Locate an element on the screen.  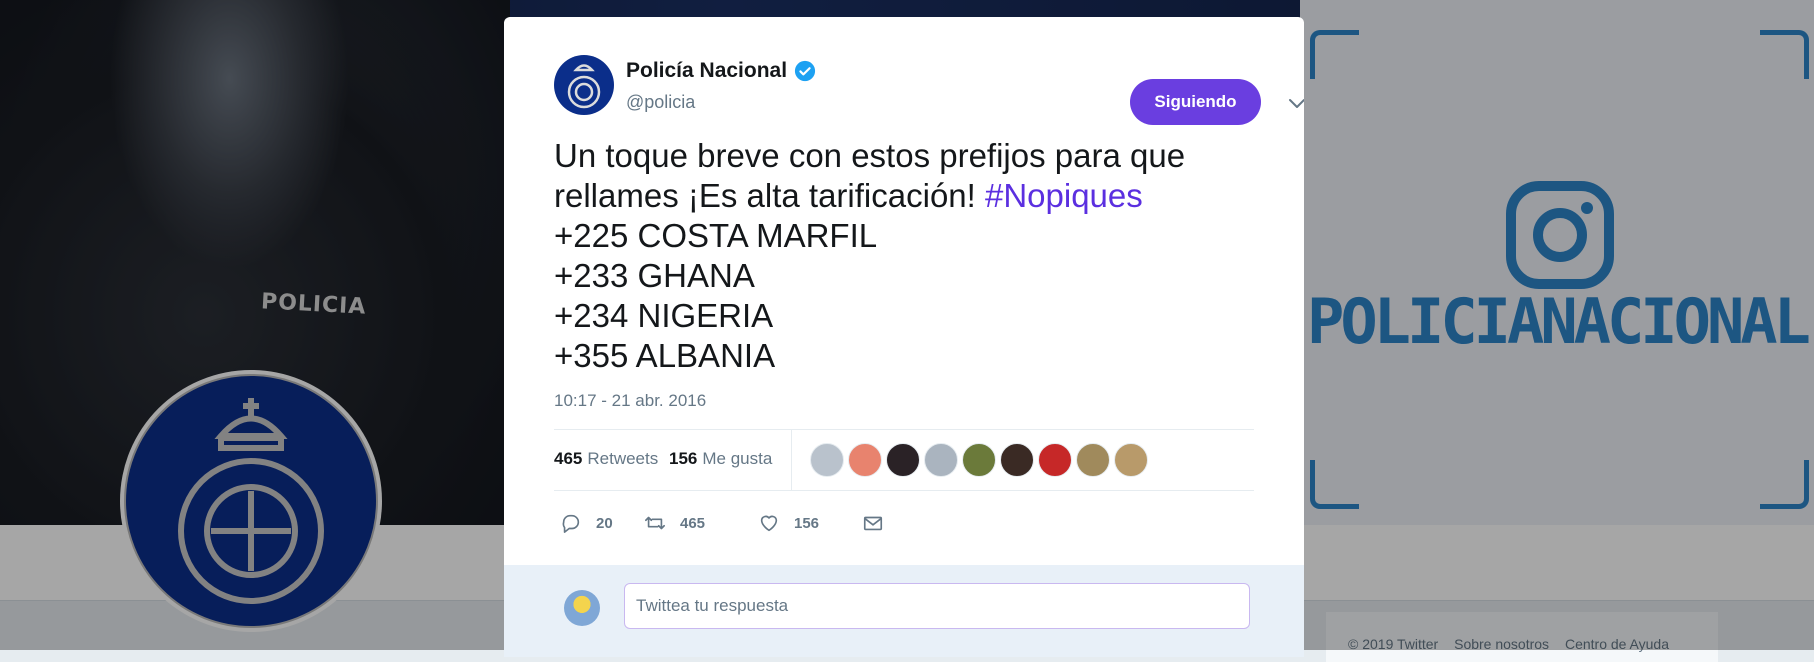
tweet-text-line: rellames ¡Es alta tarificación! is located at coordinates (769, 195).